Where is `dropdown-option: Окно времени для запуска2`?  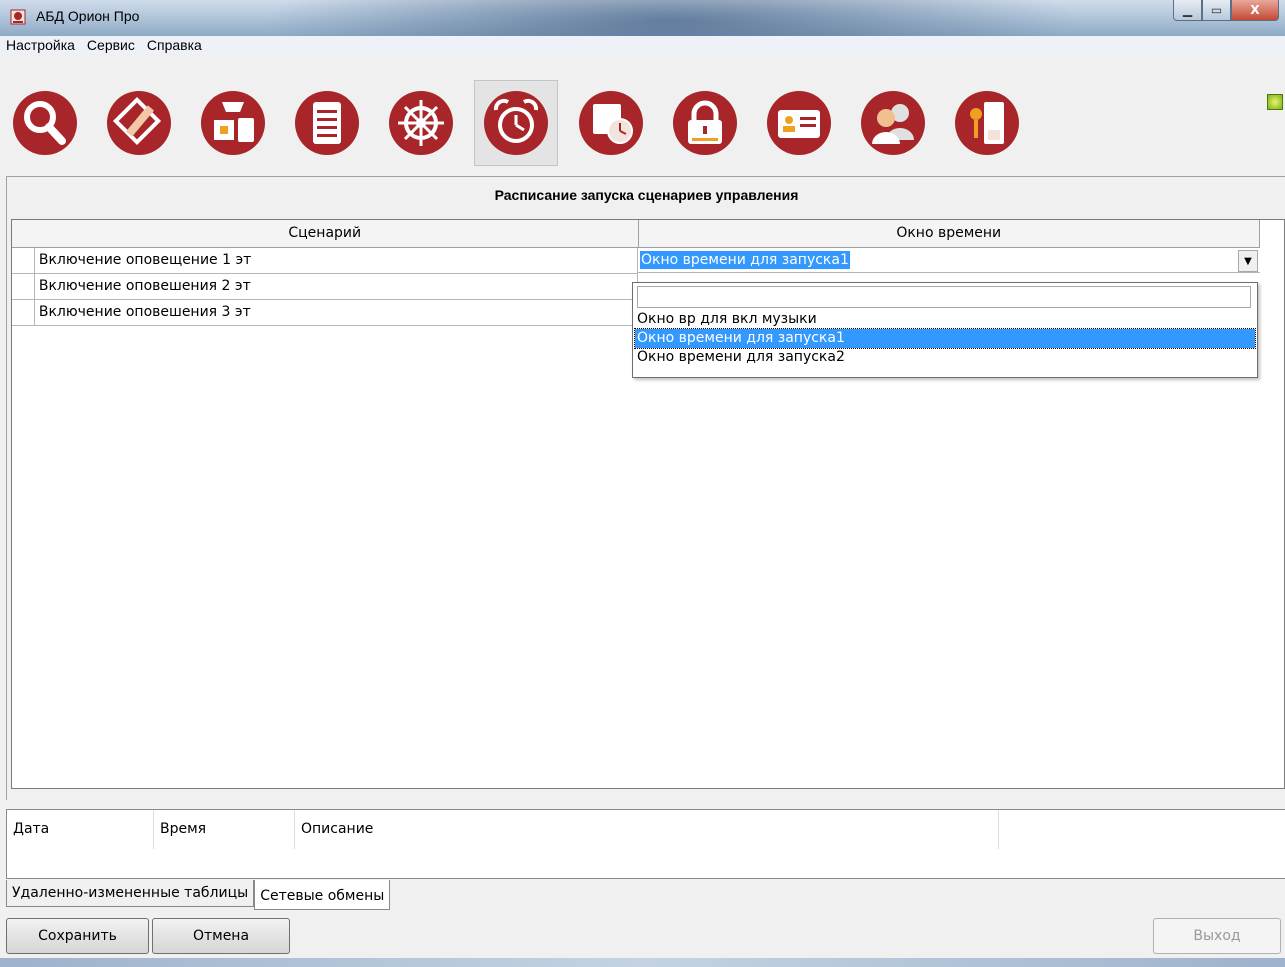 dropdown-option: Окно времени для запуска2 is located at coordinates (945, 357).